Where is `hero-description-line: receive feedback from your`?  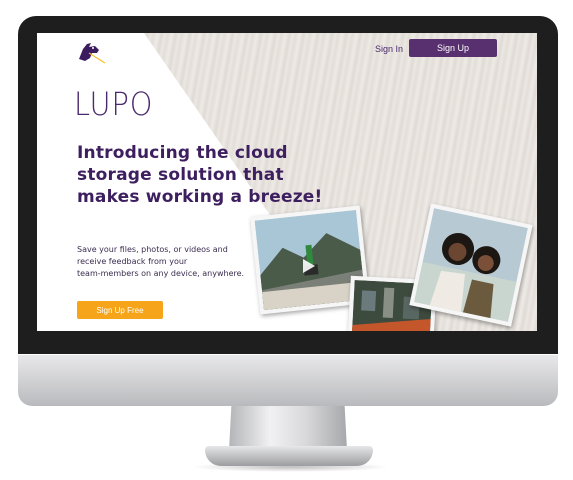 hero-description-line: receive feedback from your is located at coordinates (132, 261).